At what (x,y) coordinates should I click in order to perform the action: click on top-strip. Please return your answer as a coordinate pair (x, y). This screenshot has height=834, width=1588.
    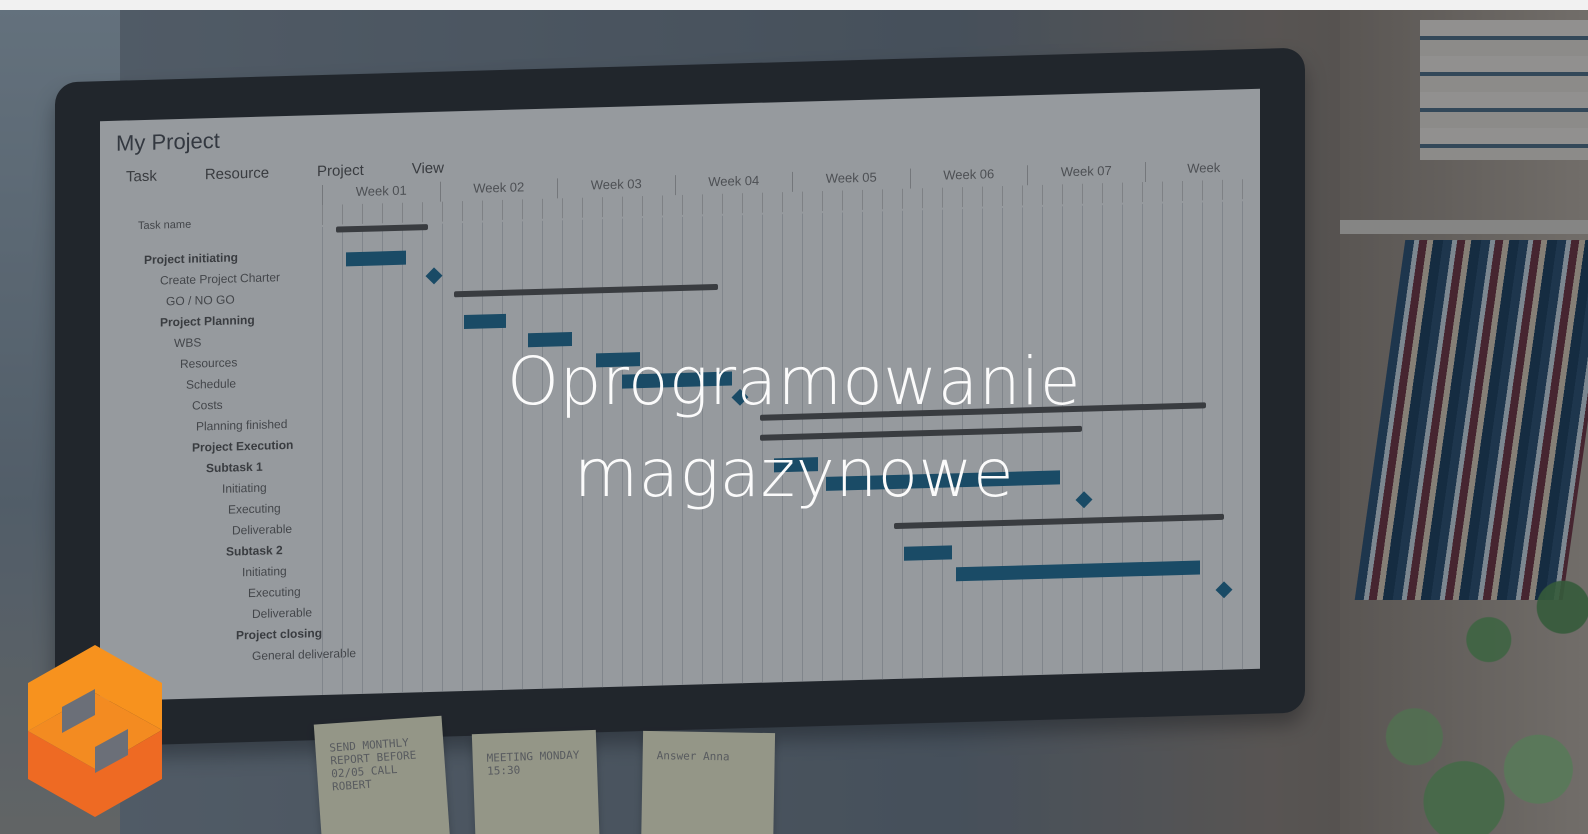
    Looking at the image, I should click on (794, 5).